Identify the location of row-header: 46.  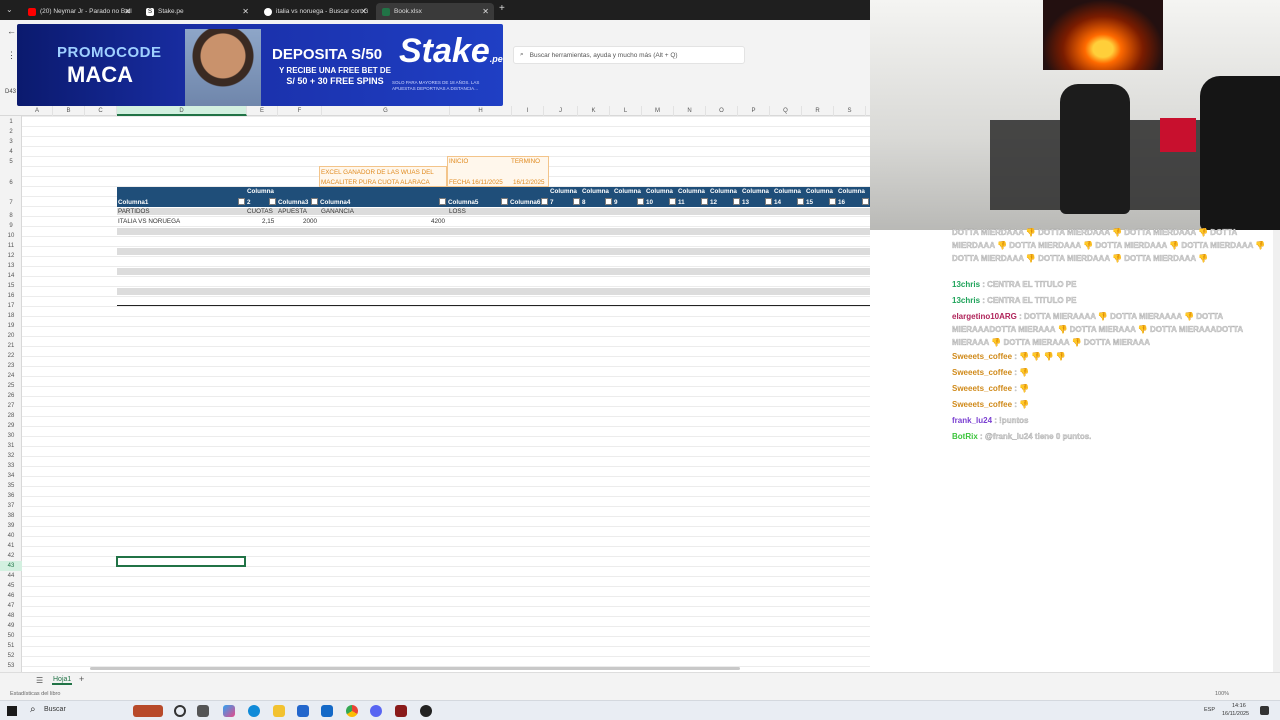
(11, 596).